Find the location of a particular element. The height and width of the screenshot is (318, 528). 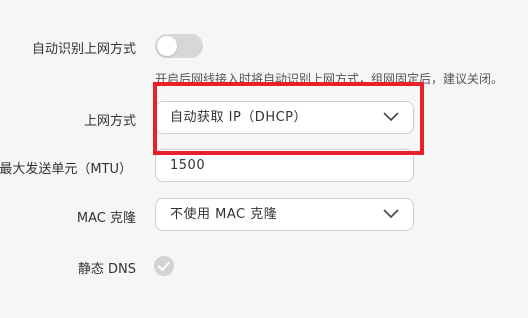

mtu-label: 最大发送单元（MTU） is located at coordinates (66, 169).